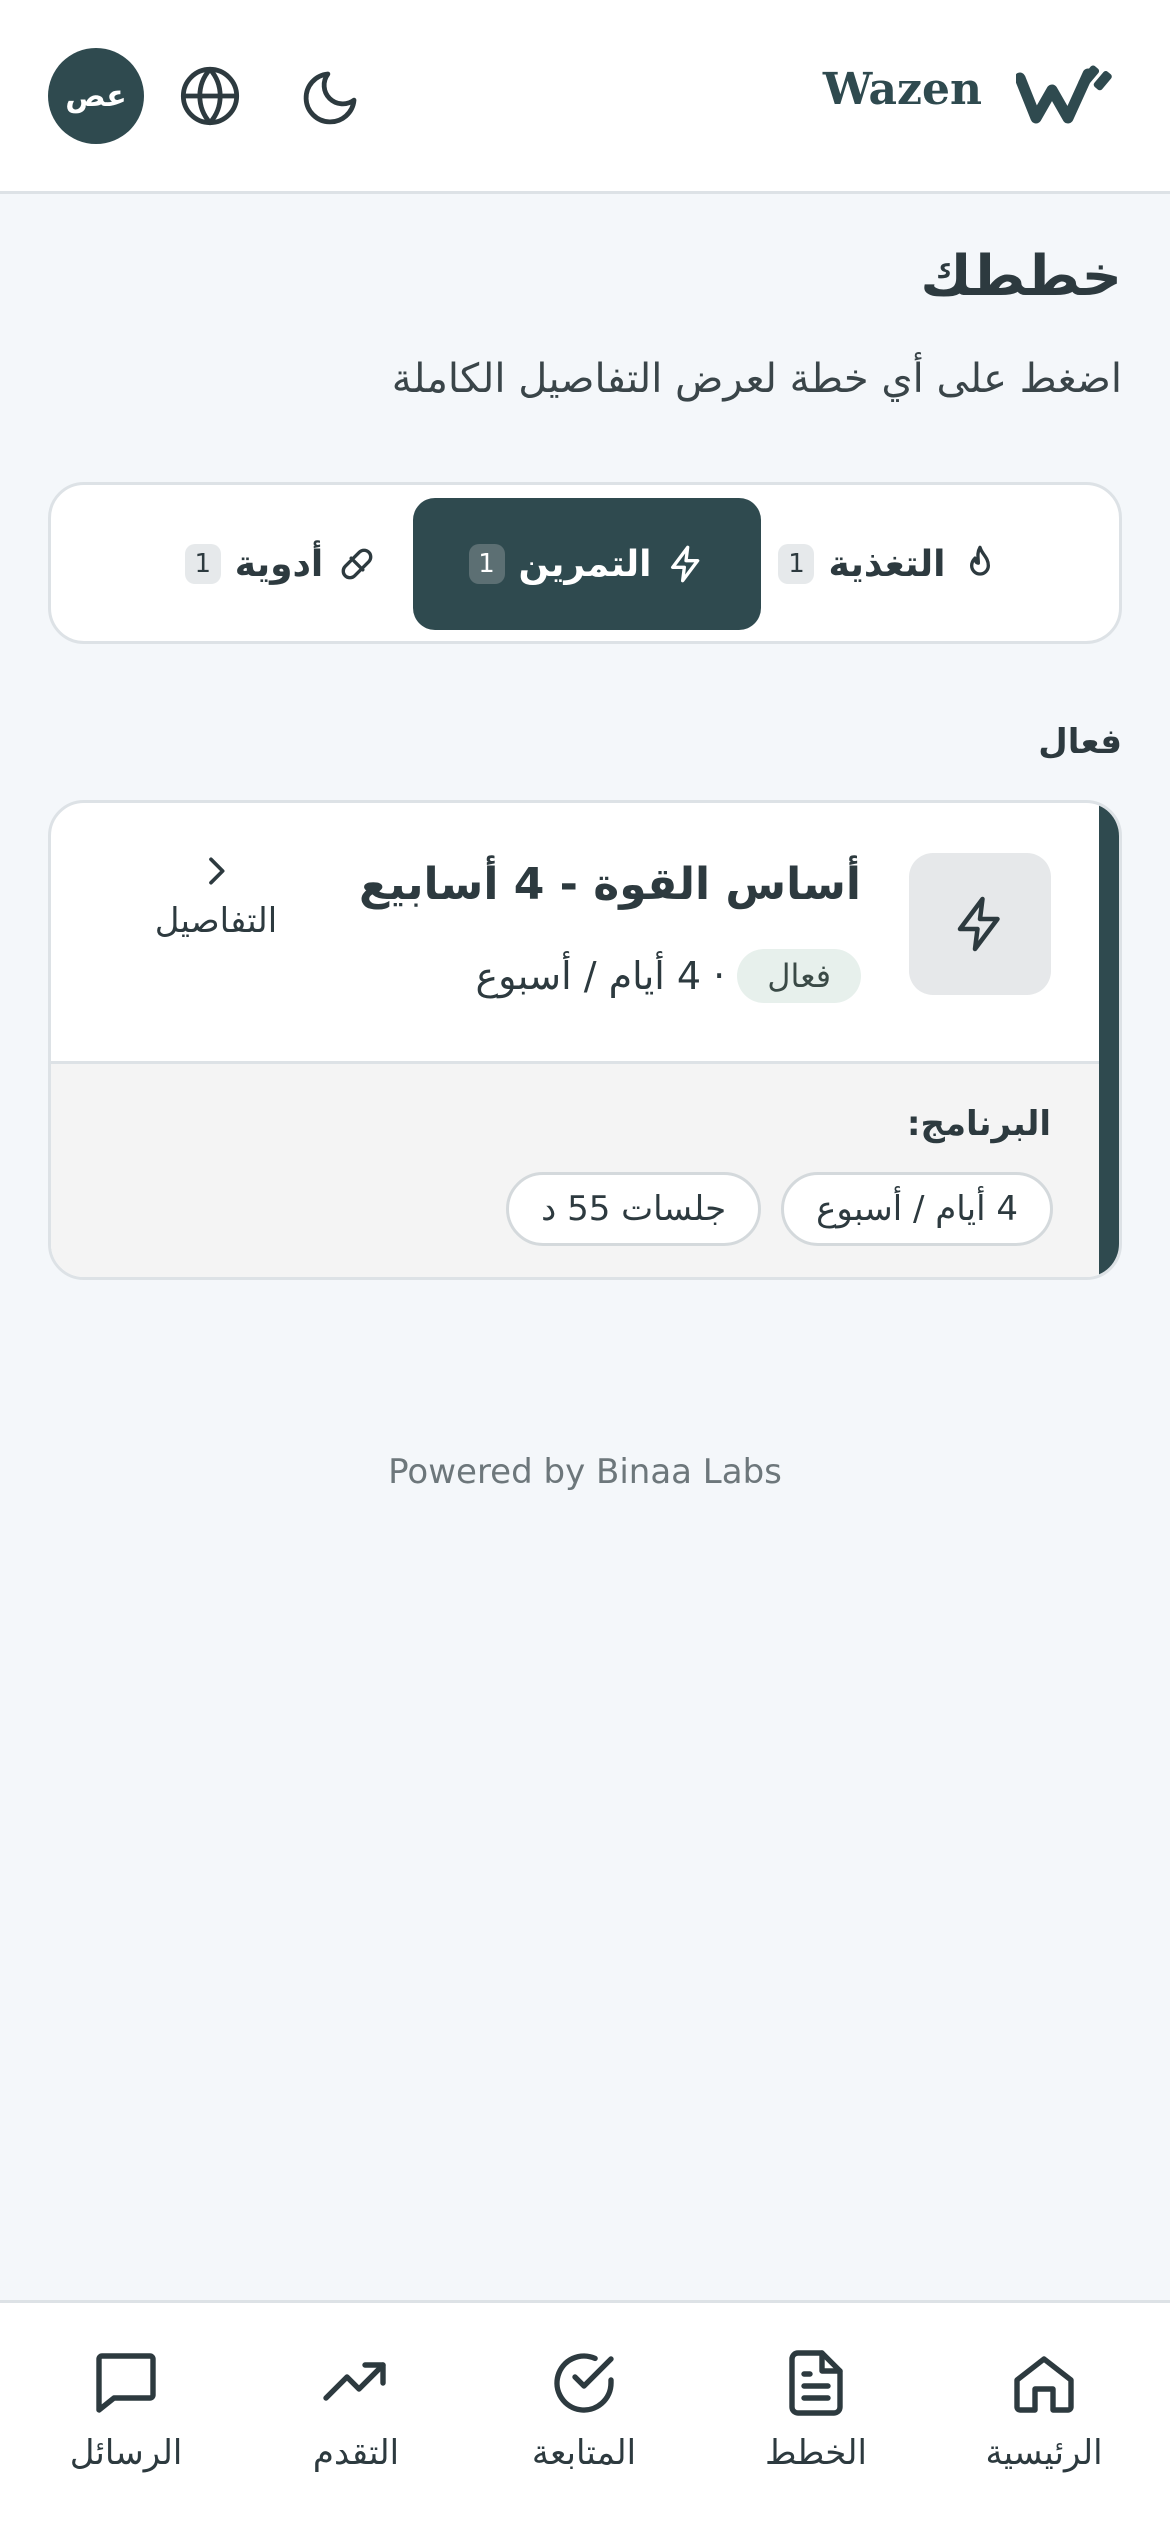 The width and height of the screenshot is (1170, 2532). What do you see at coordinates (978, 1124) in the screenshot?
I see `program-label: البرنامج:` at bounding box center [978, 1124].